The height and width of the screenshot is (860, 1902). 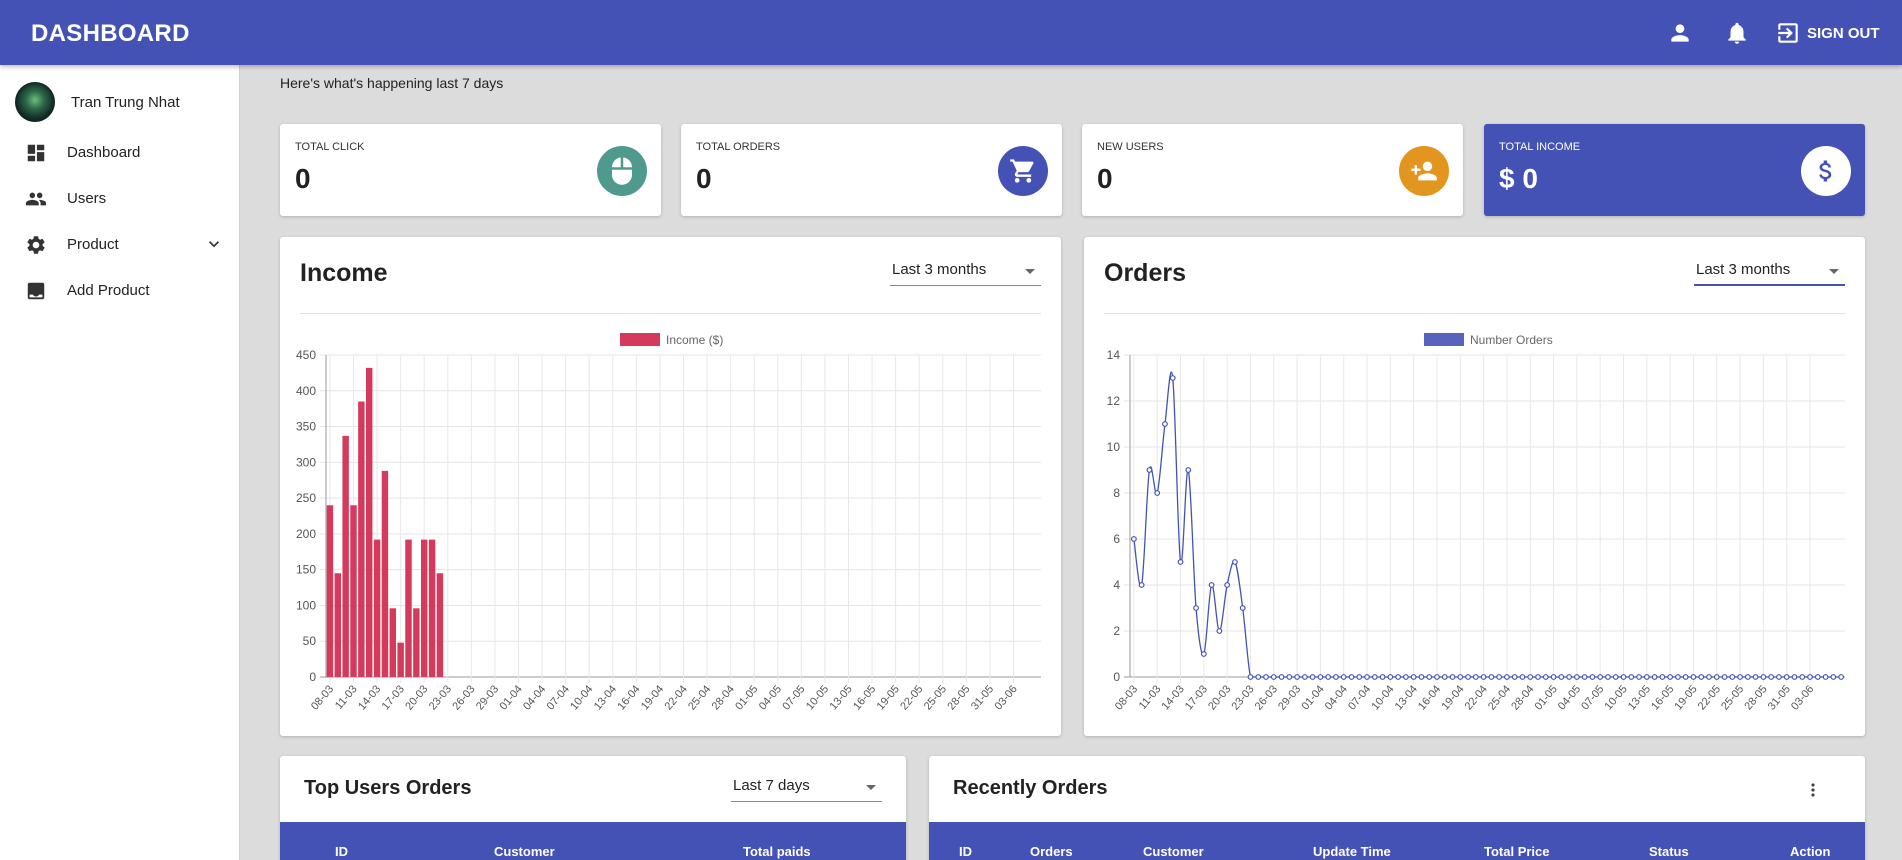 I want to click on top-users-range-select: Last 7 days, so click(x=806, y=787).